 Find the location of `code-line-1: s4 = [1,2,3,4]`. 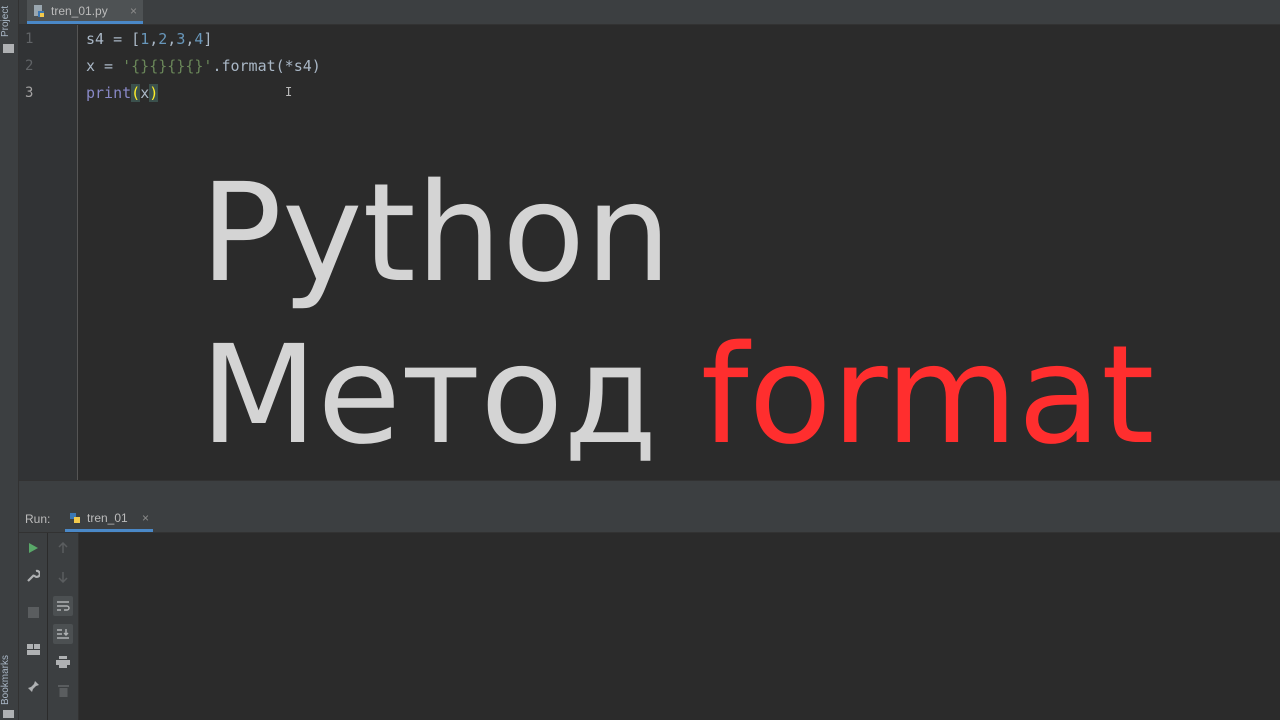

code-line-1: s4 = [1,2,3,4] is located at coordinates (149, 39).